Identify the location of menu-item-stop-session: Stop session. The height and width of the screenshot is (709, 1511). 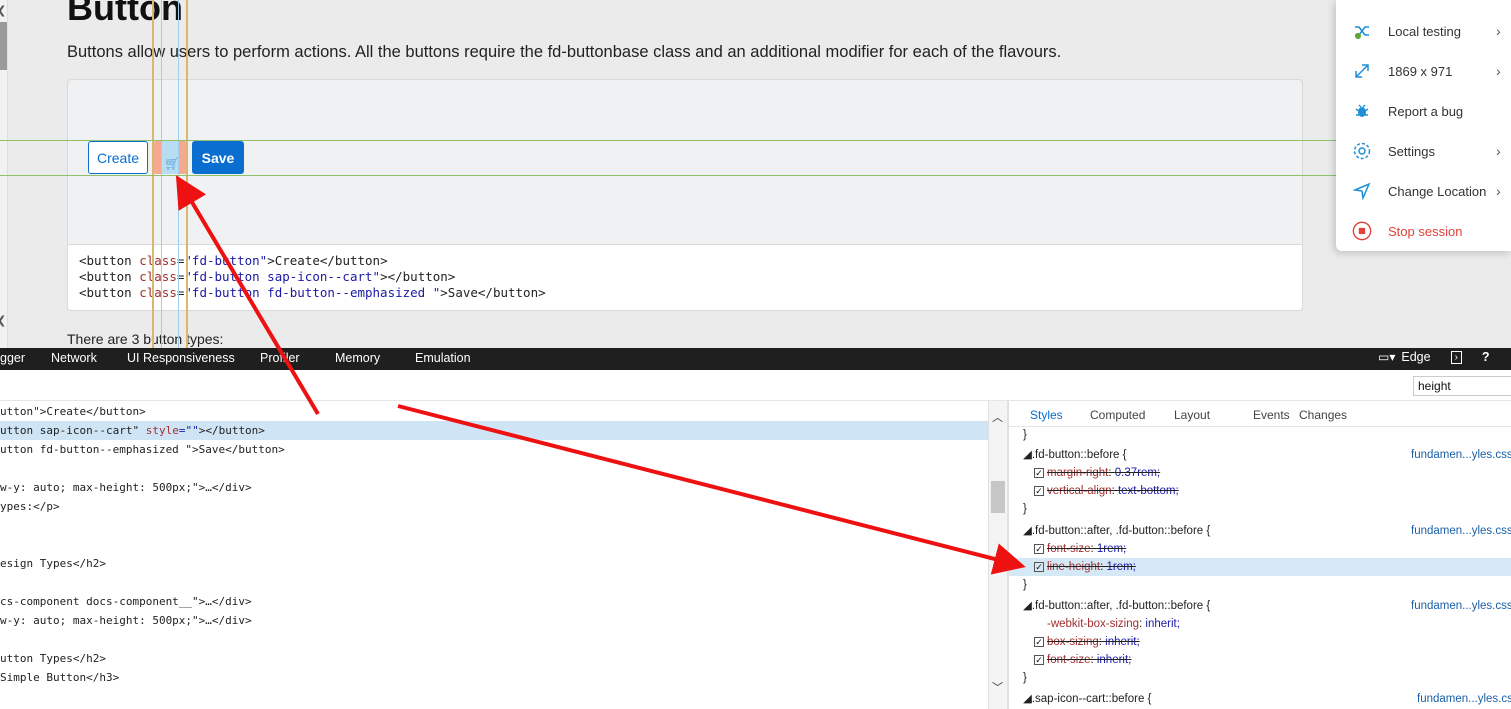
(1423, 231).